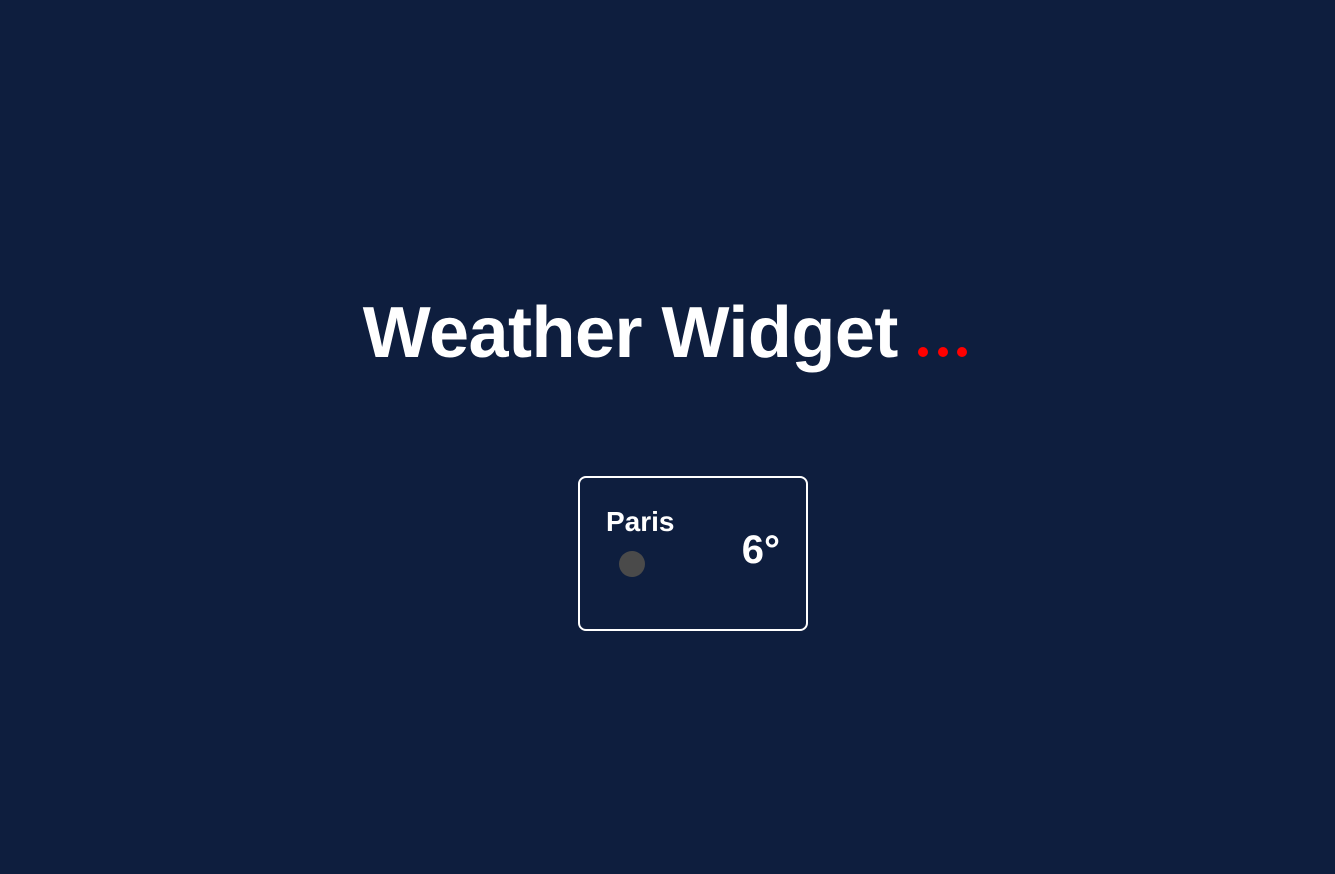  I want to click on weather-card: Paris 6°, so click(693, 553).